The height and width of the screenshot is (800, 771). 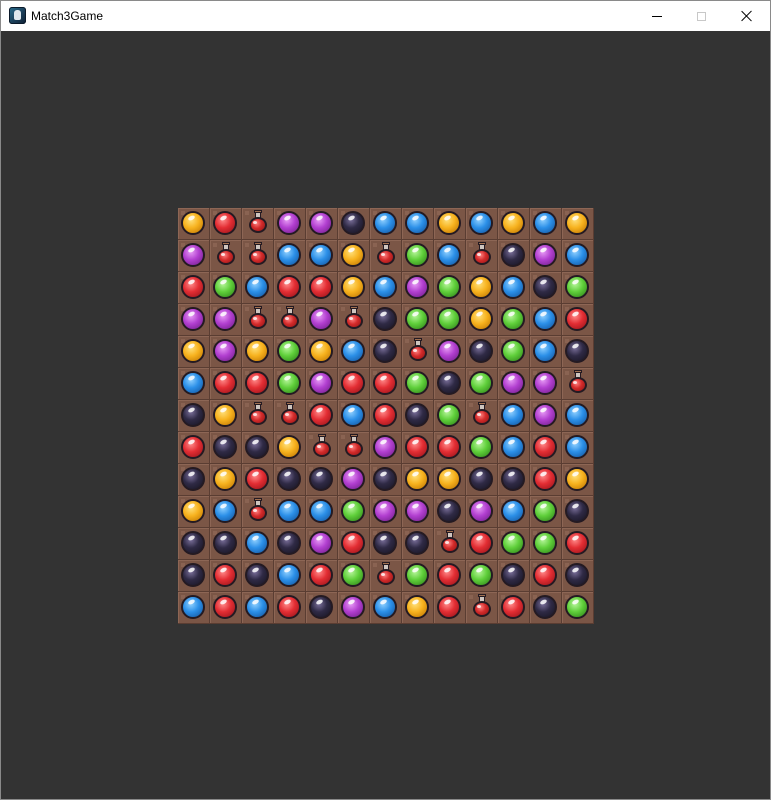 I want to click on close-button, so click(x=747, y=16).